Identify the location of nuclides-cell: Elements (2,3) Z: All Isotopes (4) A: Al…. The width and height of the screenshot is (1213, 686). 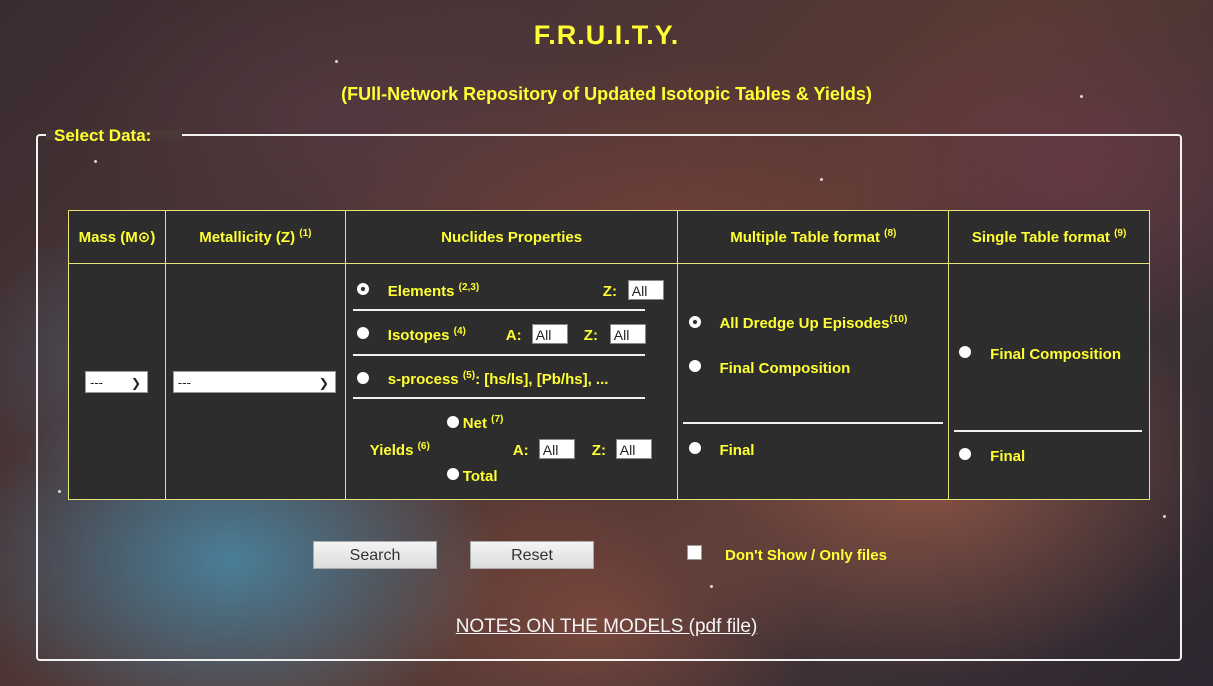
(511, 381).